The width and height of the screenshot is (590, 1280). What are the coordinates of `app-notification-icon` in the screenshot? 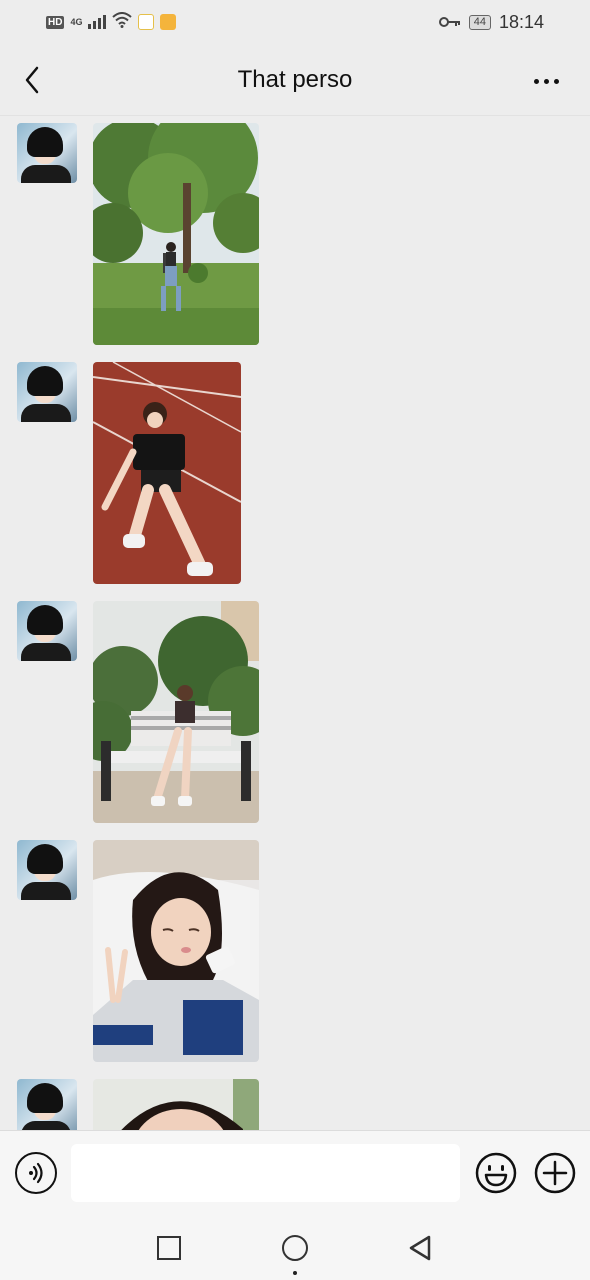 It's located at (146, 22).